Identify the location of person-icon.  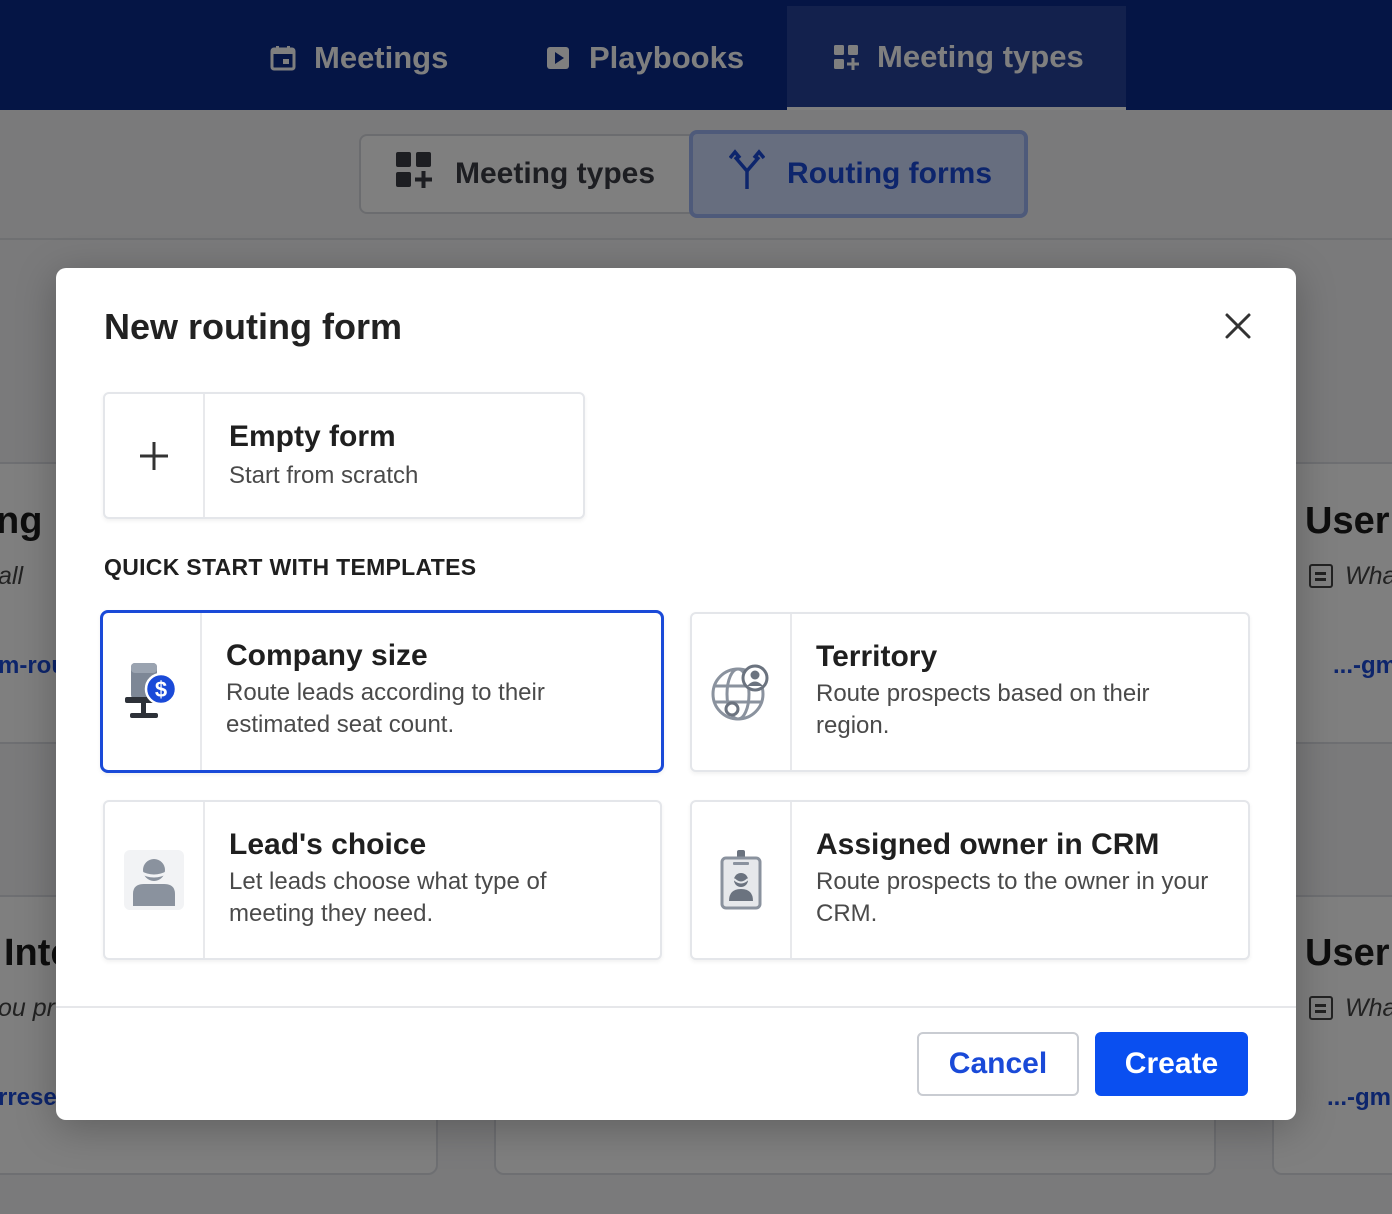
(155, 880).